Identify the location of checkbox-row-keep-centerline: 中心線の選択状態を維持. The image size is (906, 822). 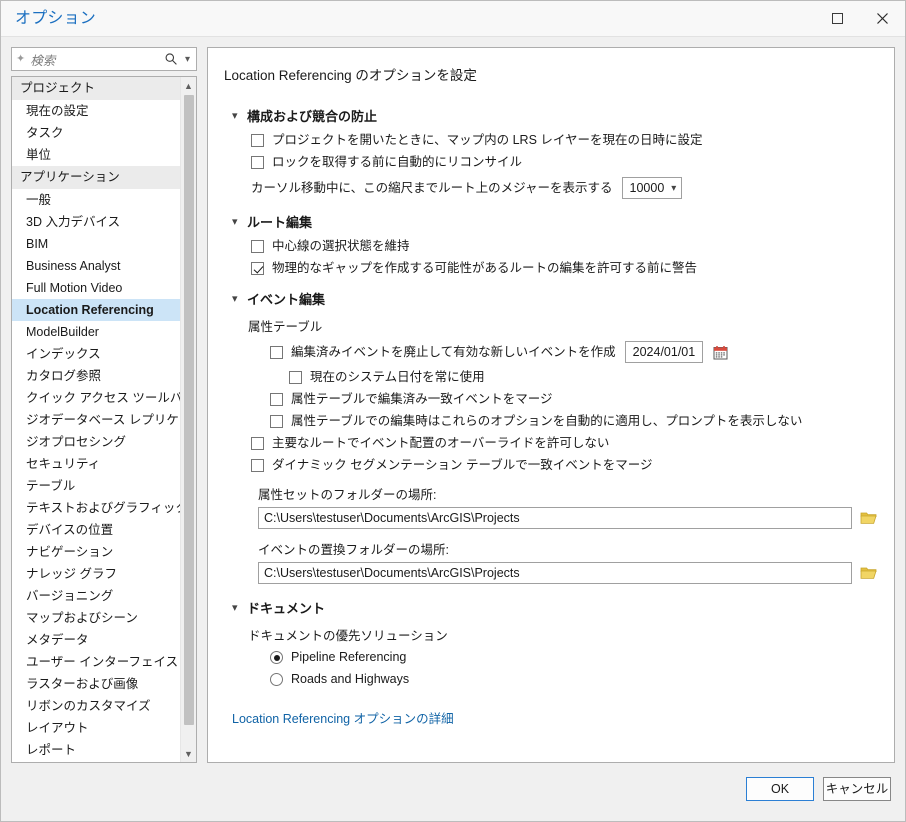
(564, 246).